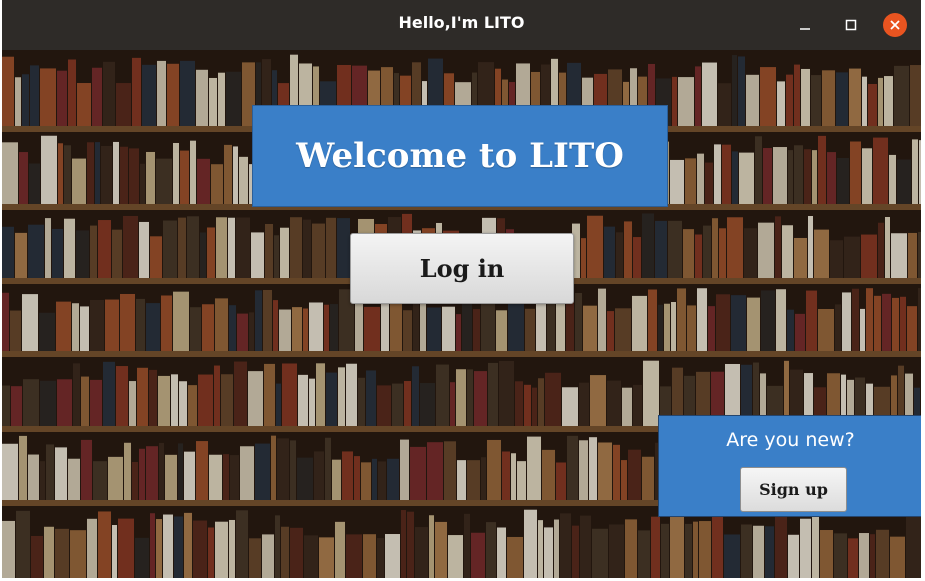 The width and height of the screenshot is (925, 581). I want to click on signup-panel: Are you new? Sign up, so click(789, 466).